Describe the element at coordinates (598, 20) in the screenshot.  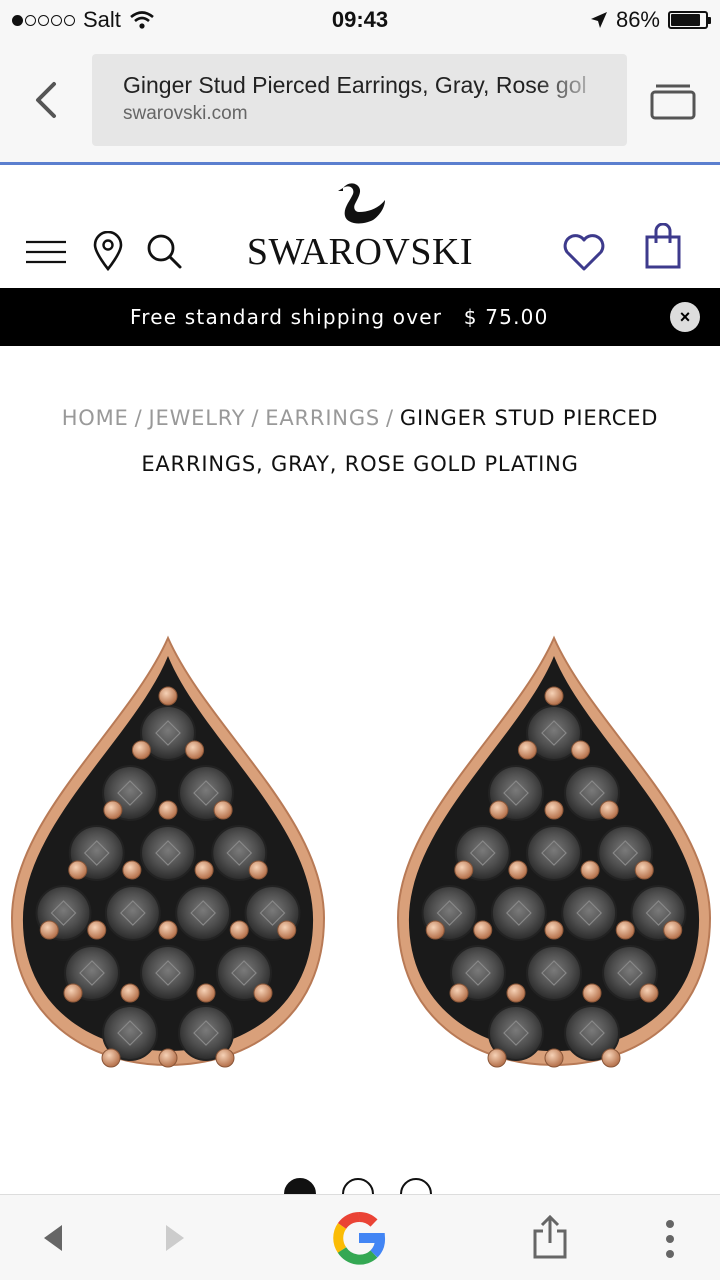
I see `location-arrow-icon` at that location.